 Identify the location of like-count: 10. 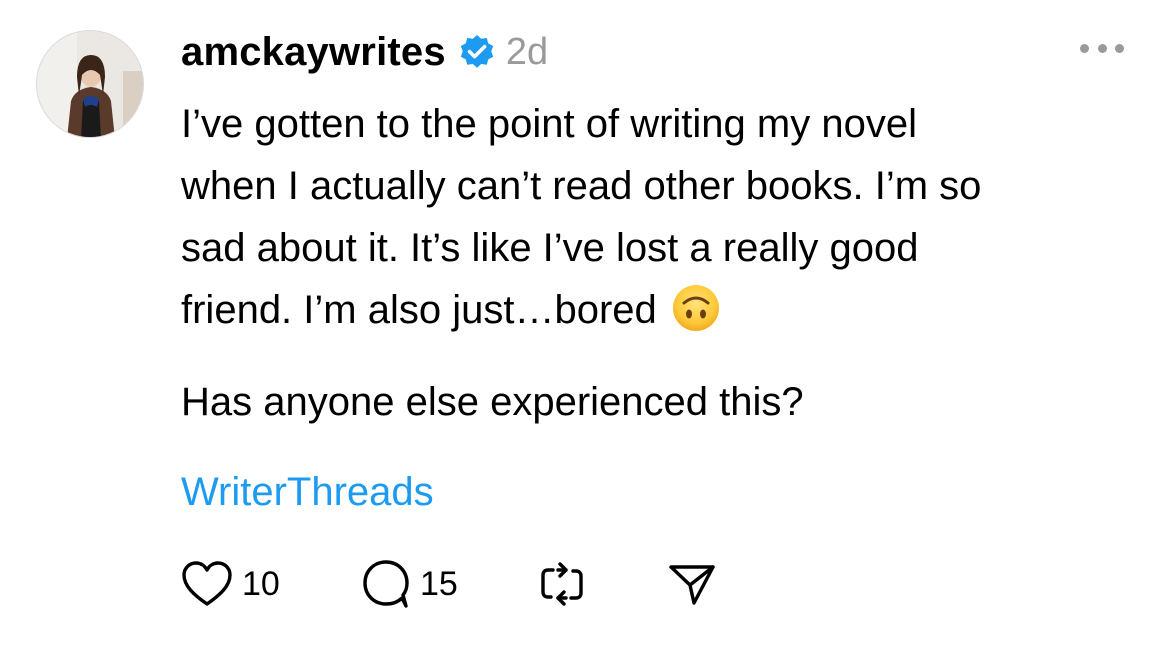
(261, 583).